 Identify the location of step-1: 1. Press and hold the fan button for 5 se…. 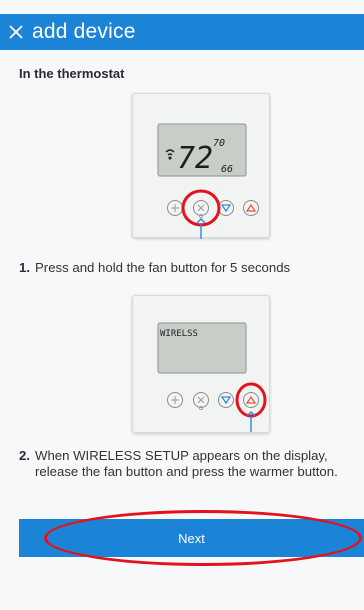
(191, 268).